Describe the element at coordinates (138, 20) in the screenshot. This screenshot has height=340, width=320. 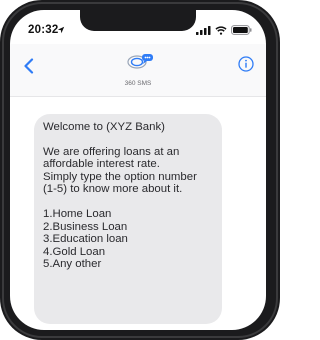
I see `phone-notch` at that location.